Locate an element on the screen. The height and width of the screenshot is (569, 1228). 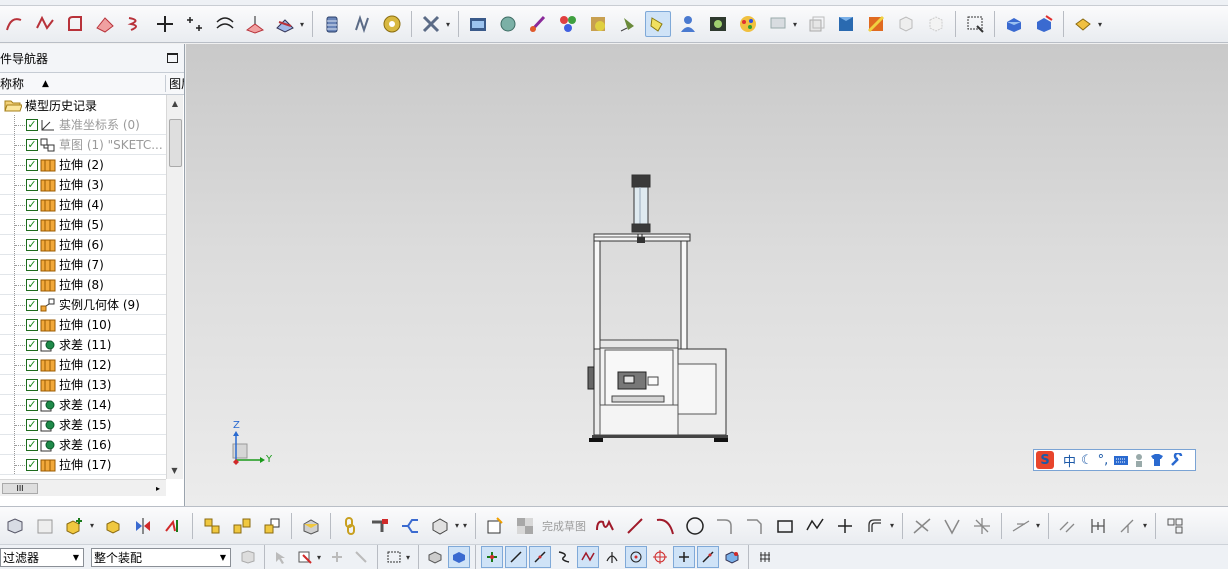
project-curve-icon is located at coordinates (255, 24).